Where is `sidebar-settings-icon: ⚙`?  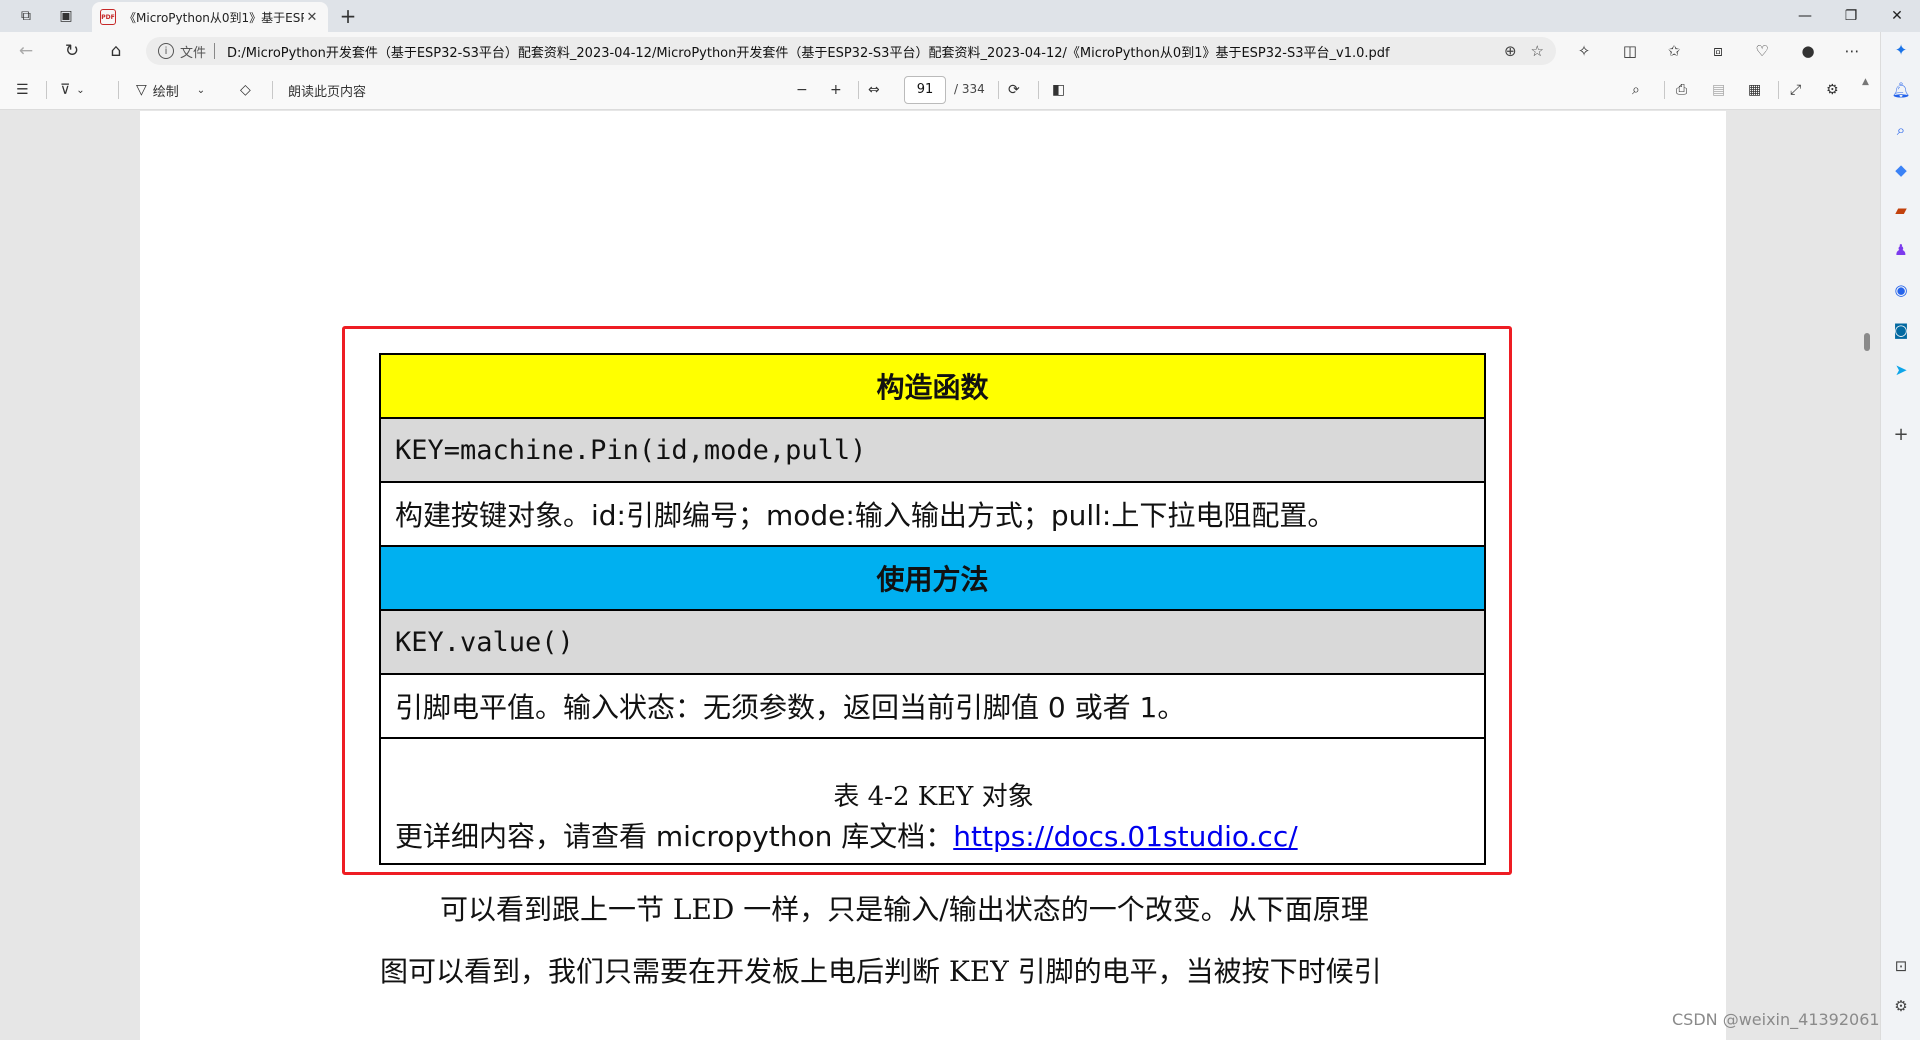
sidebar-settings-icon: ⚙ is located at coordinates (1901, 1006).